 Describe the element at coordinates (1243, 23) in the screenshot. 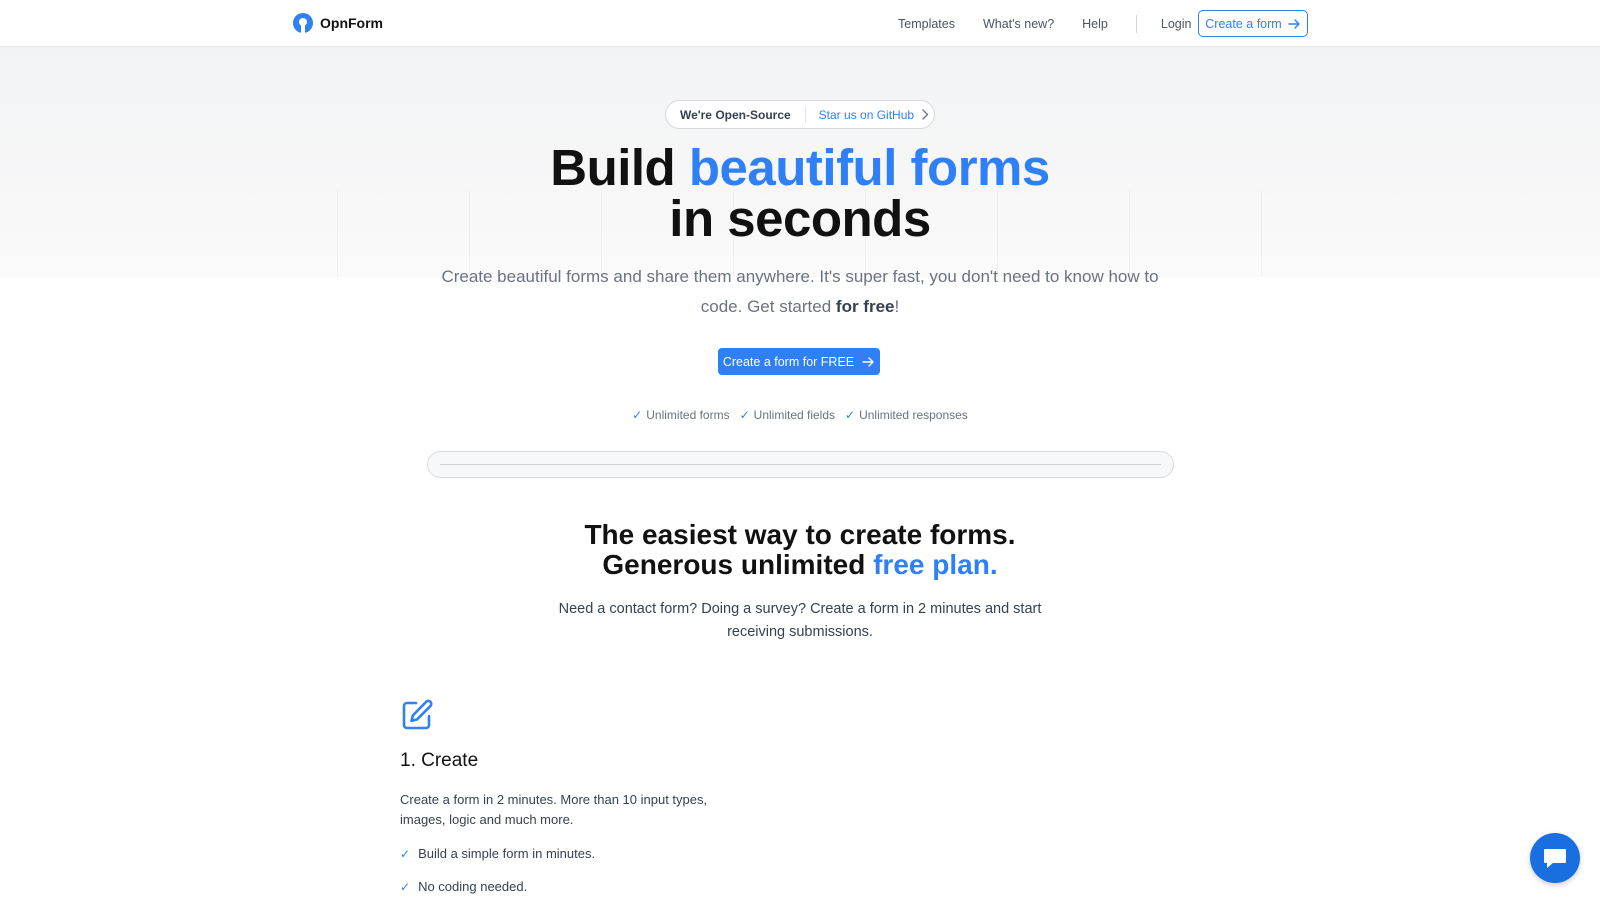

I see `create-form-button-label: Create a form` at that location.